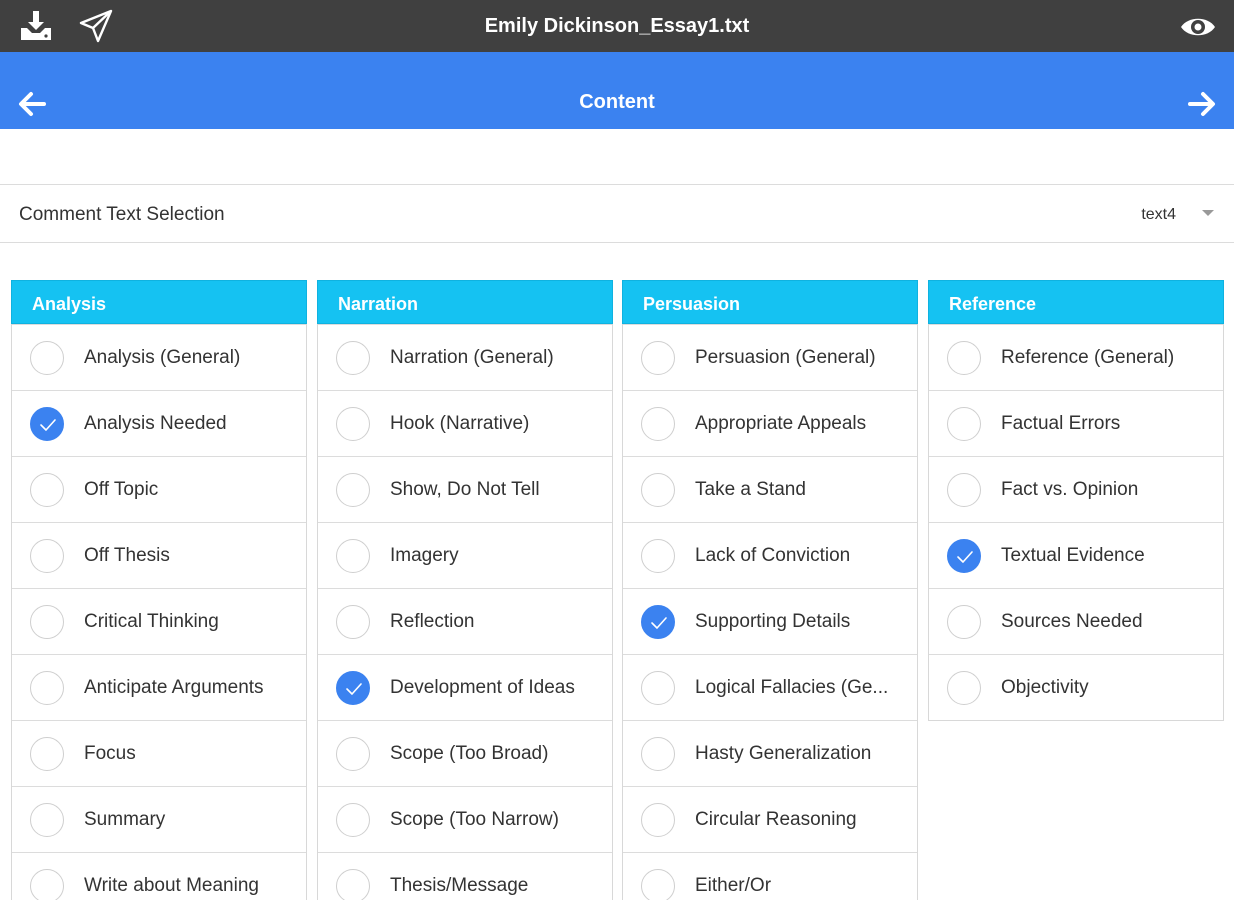  I want to click on list-item: Write about Meaning, so click(159, 876).